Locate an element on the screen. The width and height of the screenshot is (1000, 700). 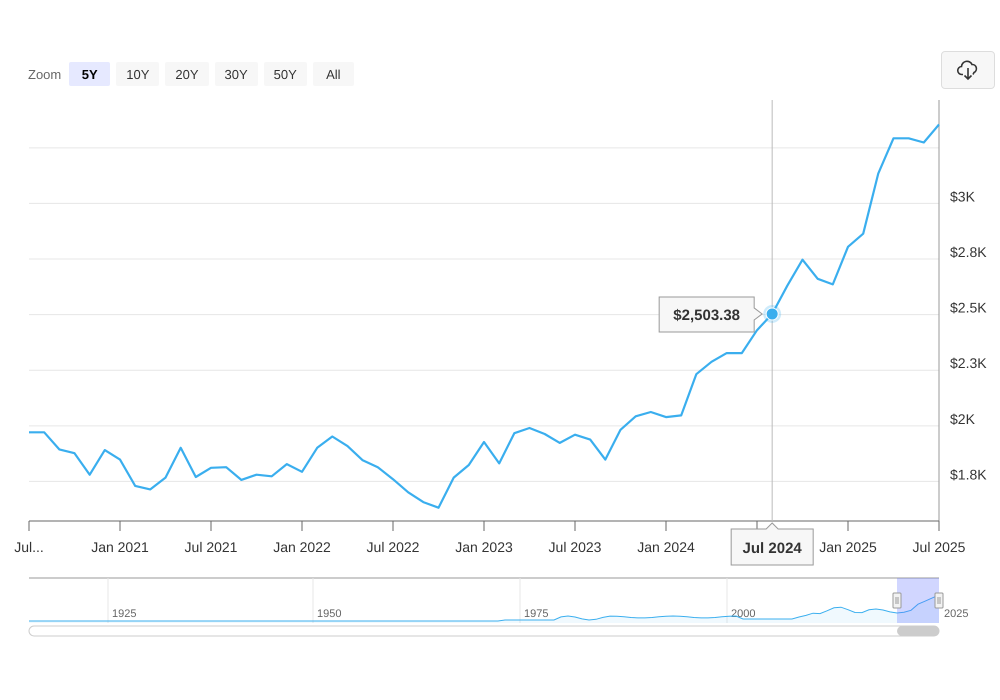
zoom-label: Zoom is located at coordinates (45, 74).